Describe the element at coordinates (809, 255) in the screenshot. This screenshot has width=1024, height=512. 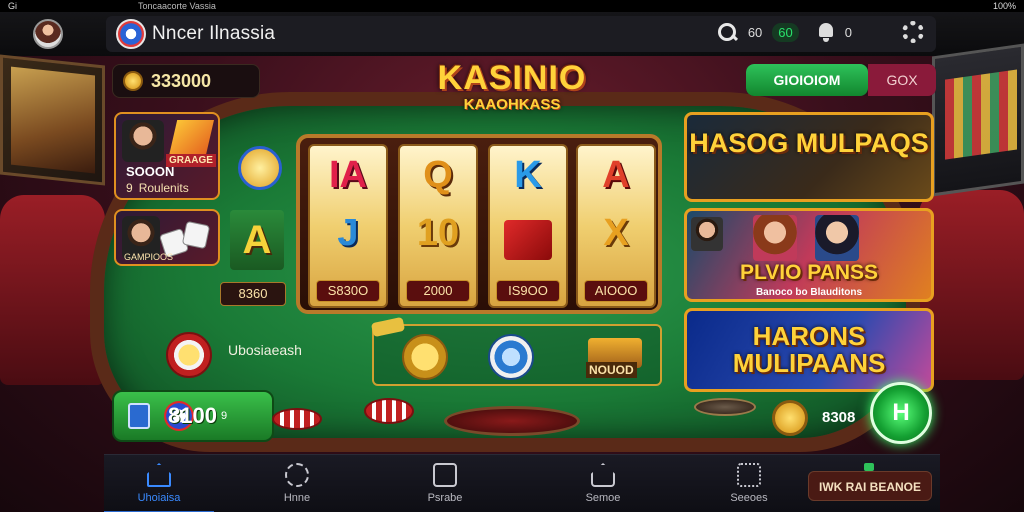
I see `promo-banner: PLVIO PANSS Banoco bo Blauditons` at that location.